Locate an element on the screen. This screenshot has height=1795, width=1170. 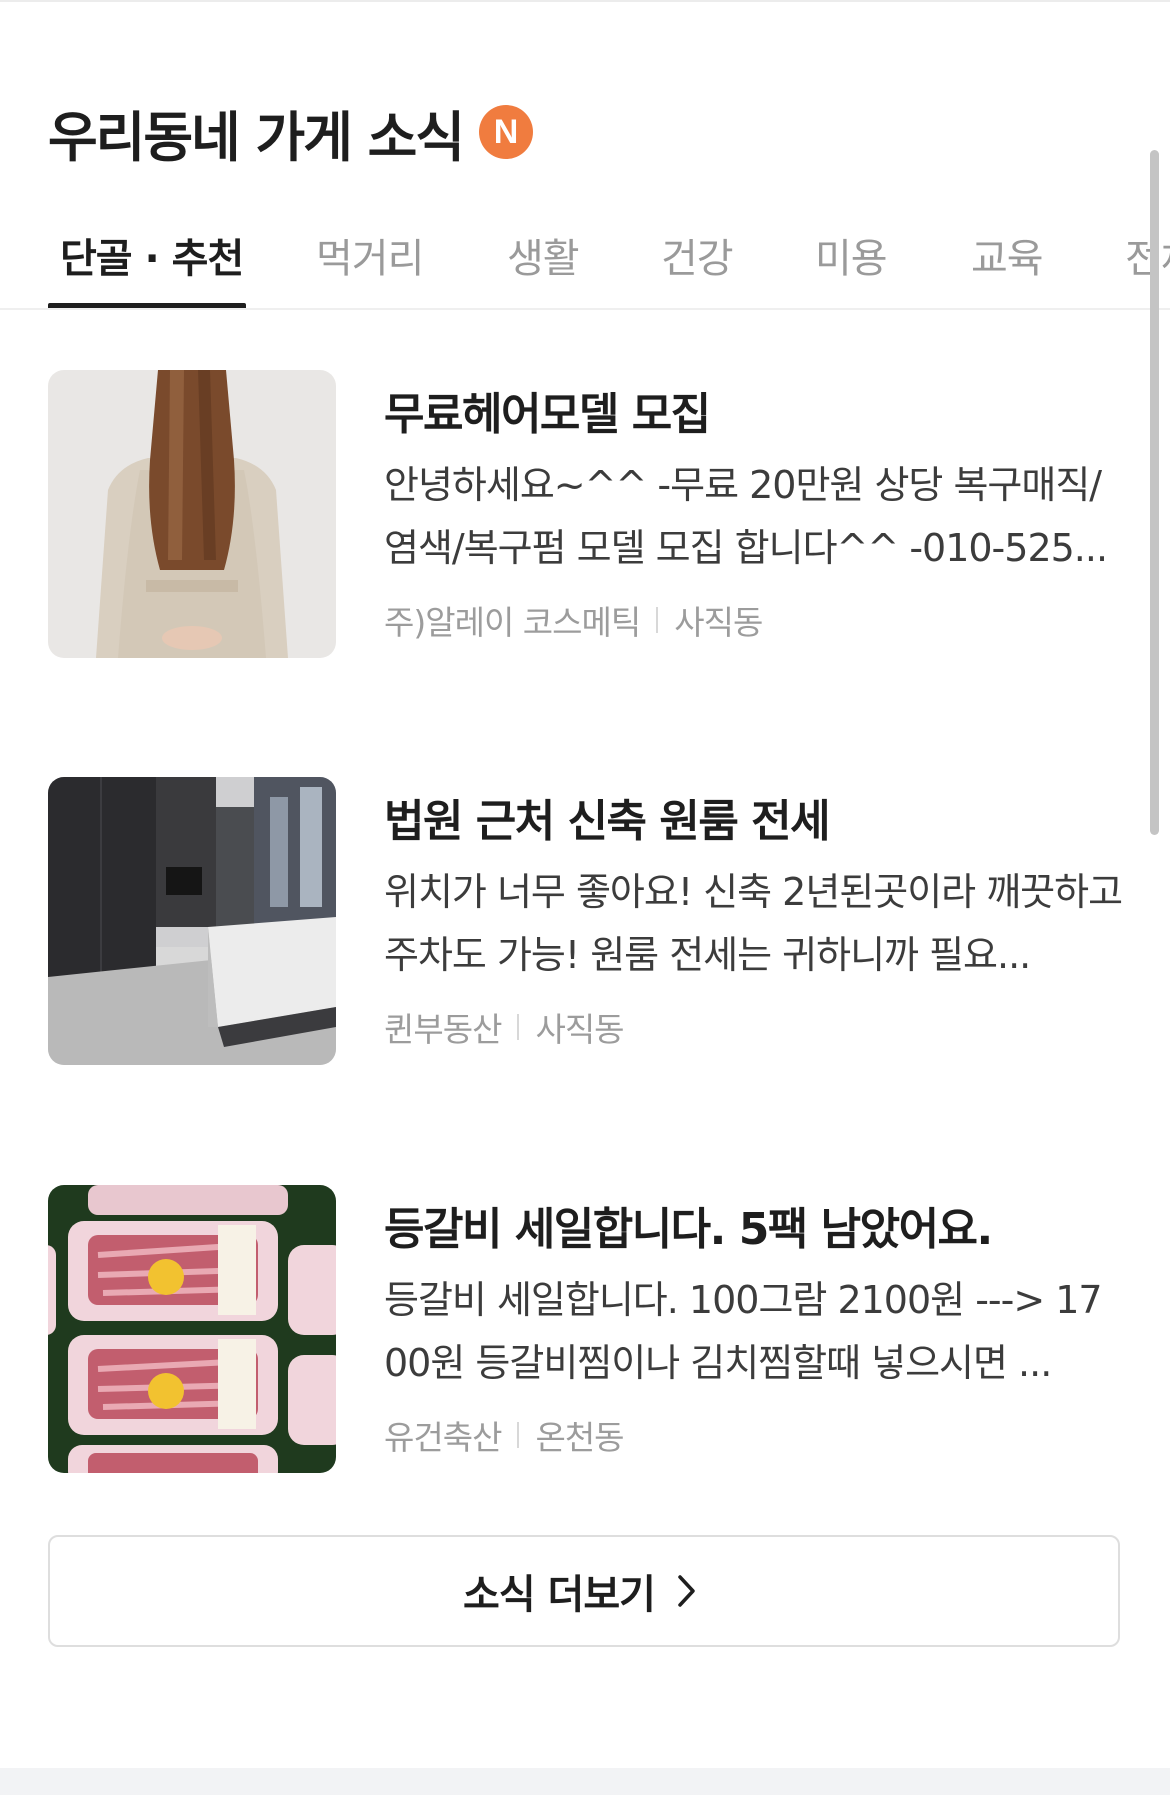
pork-ribs-image is located at coordinates (192, 1329).